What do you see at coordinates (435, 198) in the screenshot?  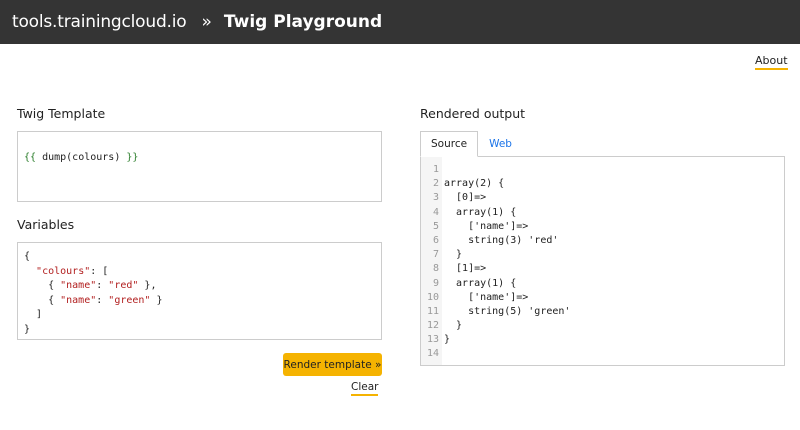 I see `line-number: 3` at bounding box center [435, 198].